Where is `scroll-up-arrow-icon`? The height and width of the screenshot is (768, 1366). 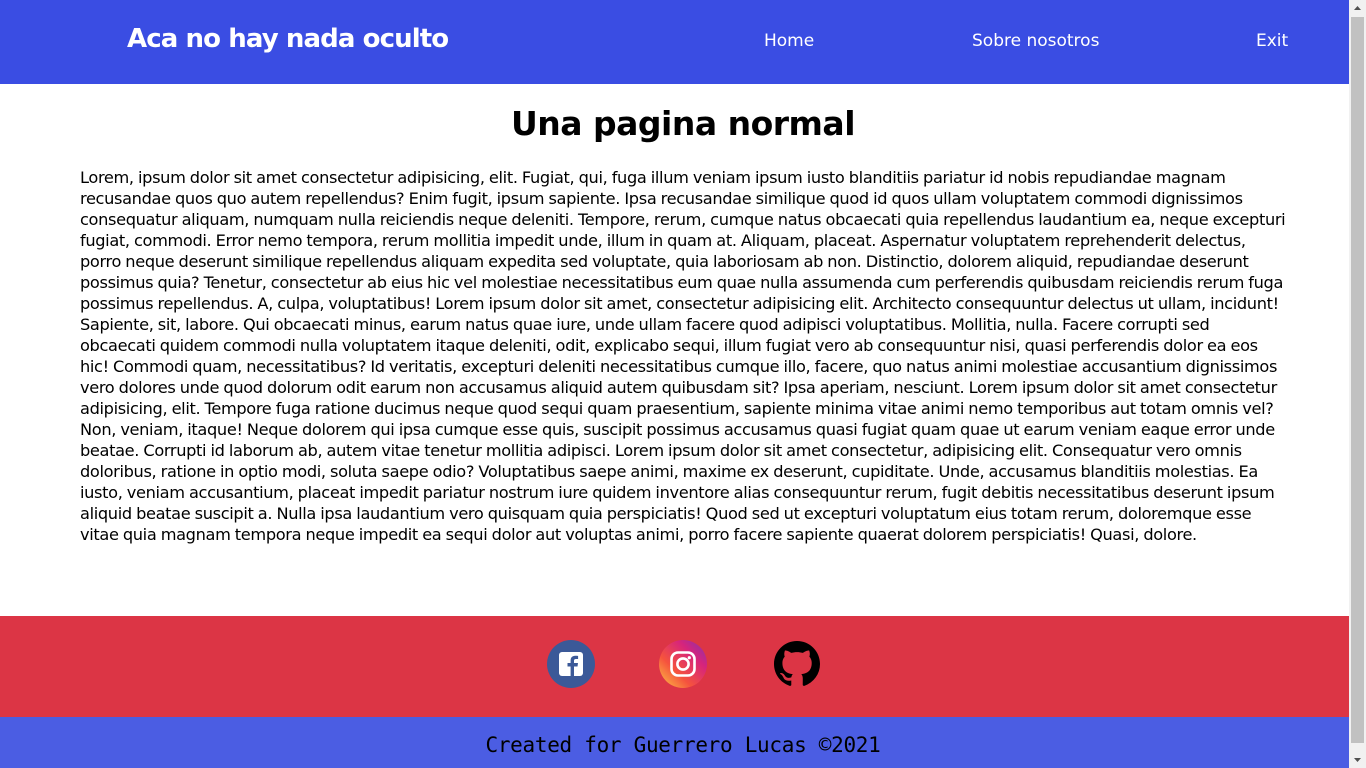 scroll-up-arrow-icon is located at coordinates (1357, 8).